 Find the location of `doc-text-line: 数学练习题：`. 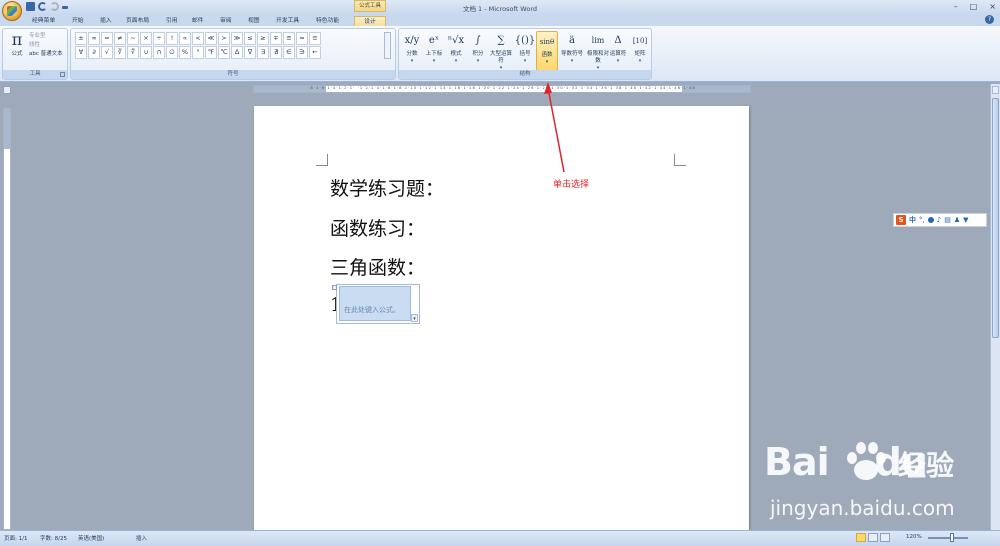

doc-text-line: 数学练习题： is located at coordinates (387, 187).